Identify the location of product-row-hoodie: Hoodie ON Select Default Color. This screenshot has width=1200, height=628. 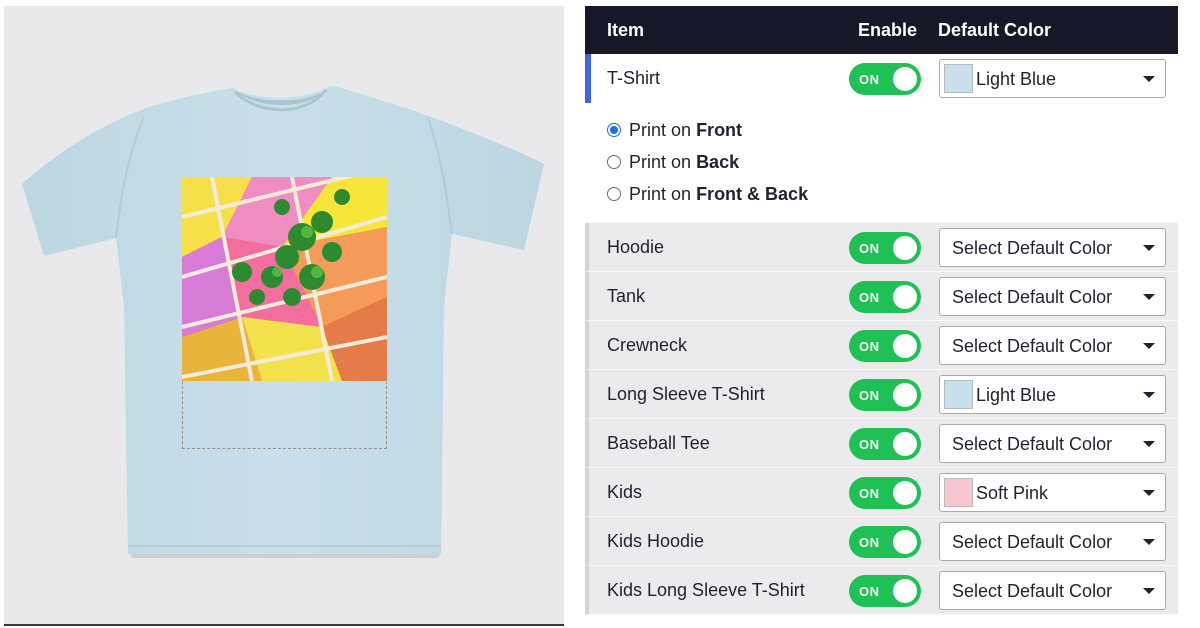
(881, 247).